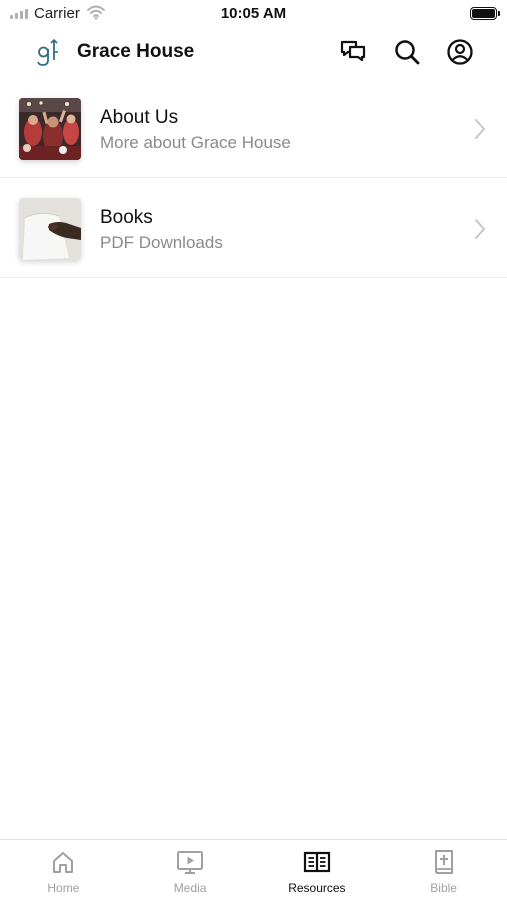 The width and height of the screenshot is (507, 900). I want to click on bible-cross-icon, so click(443, 862).